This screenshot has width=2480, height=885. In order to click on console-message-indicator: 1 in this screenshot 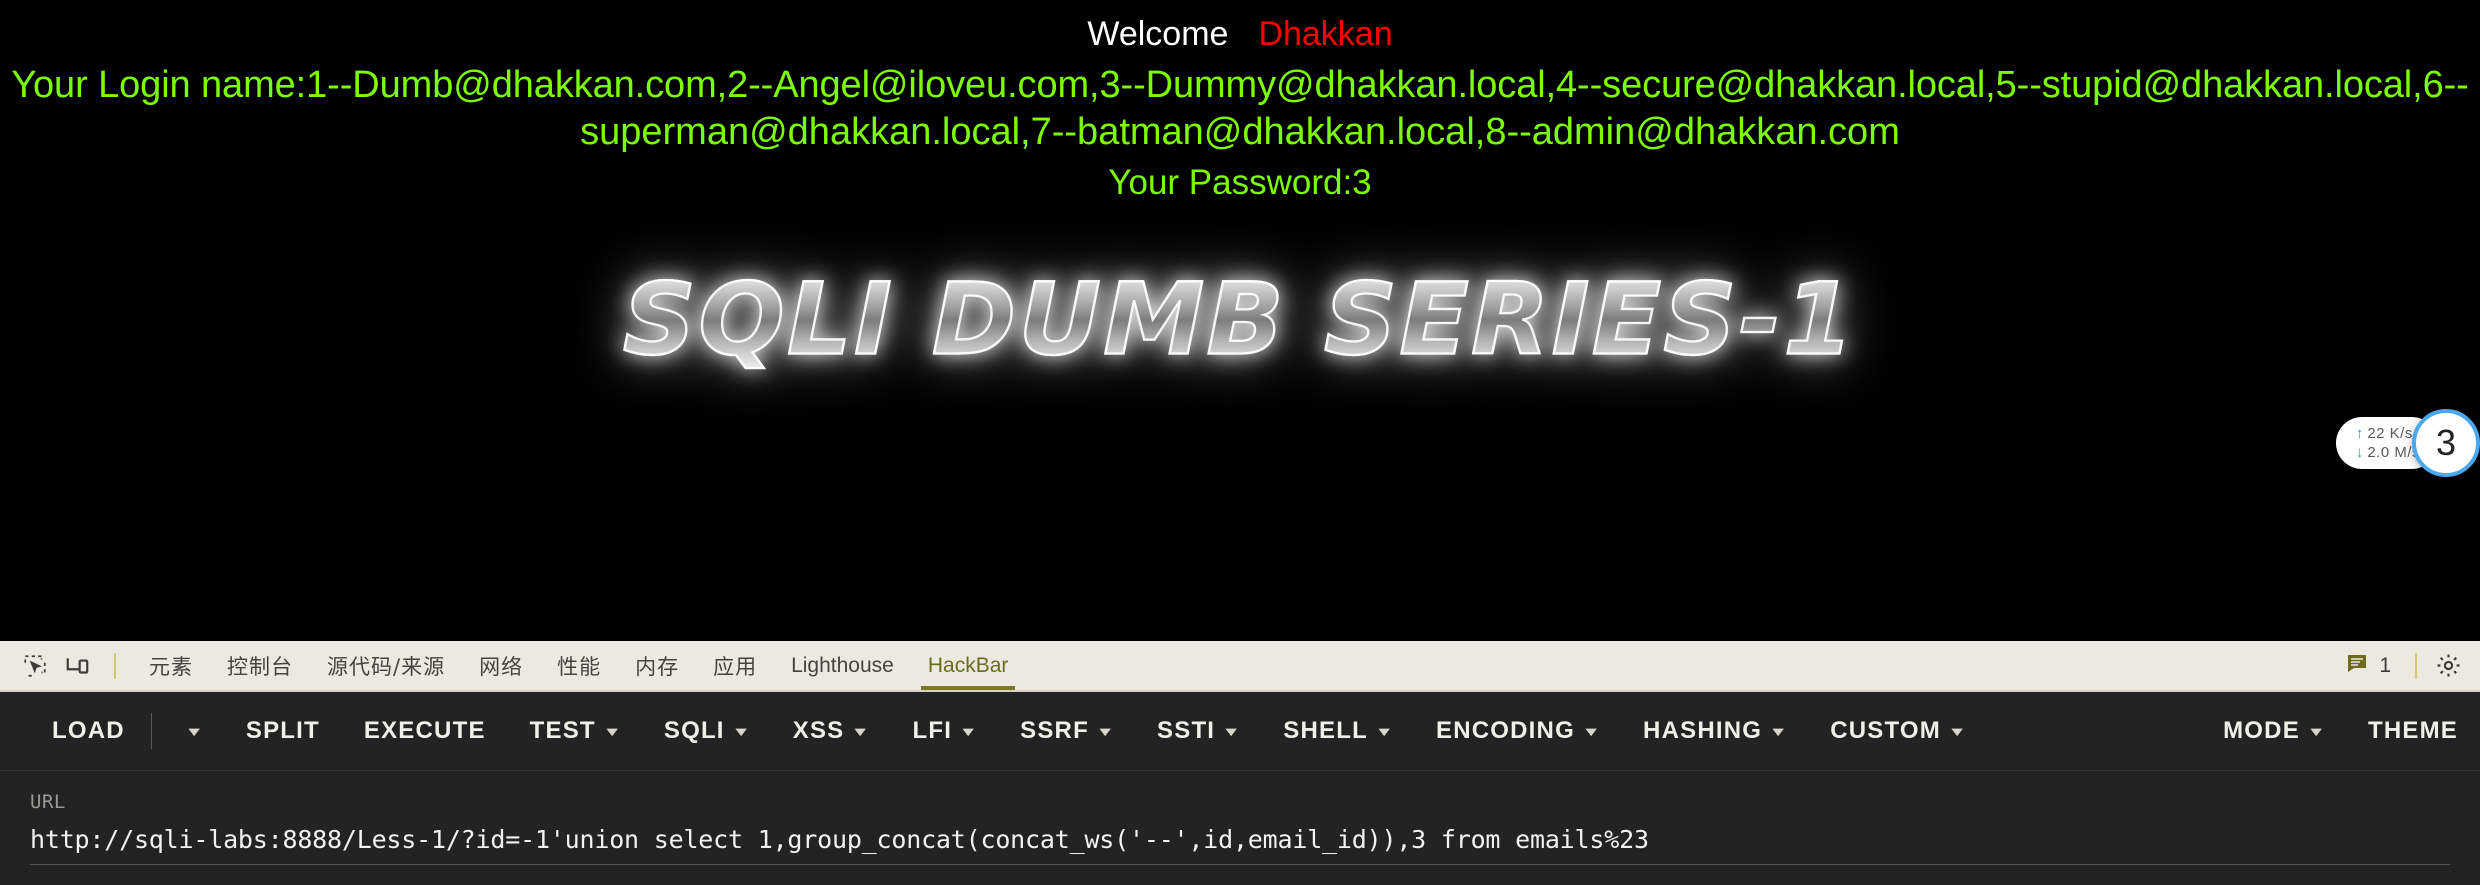, I will do `click(2368, 666)`.